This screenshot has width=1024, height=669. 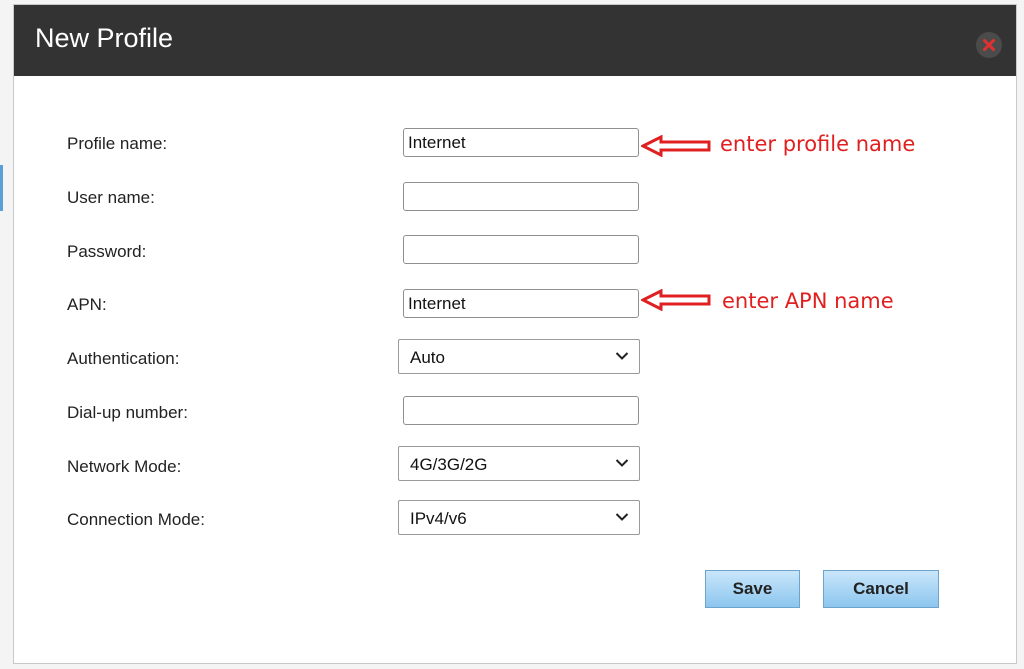 What do you see at coordinates (521, 196) in the screenshot?
I see `user-name-input` at bounding box center [521, 196].